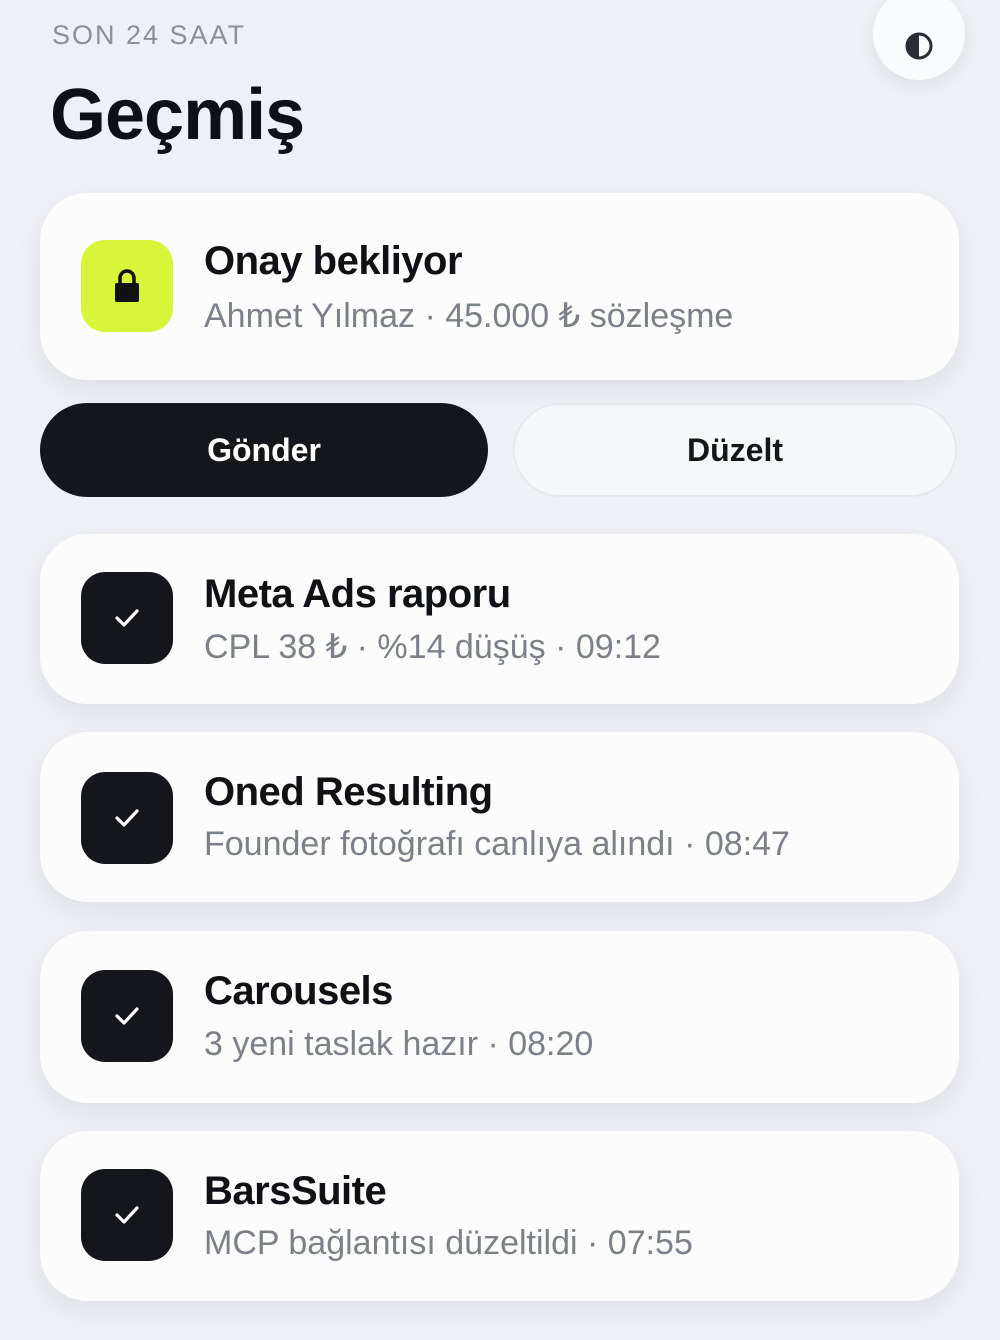  I want to click on history-item-subtitle: MCP bağlantısı düzeltildi · 07:55, so click(448, 1243).